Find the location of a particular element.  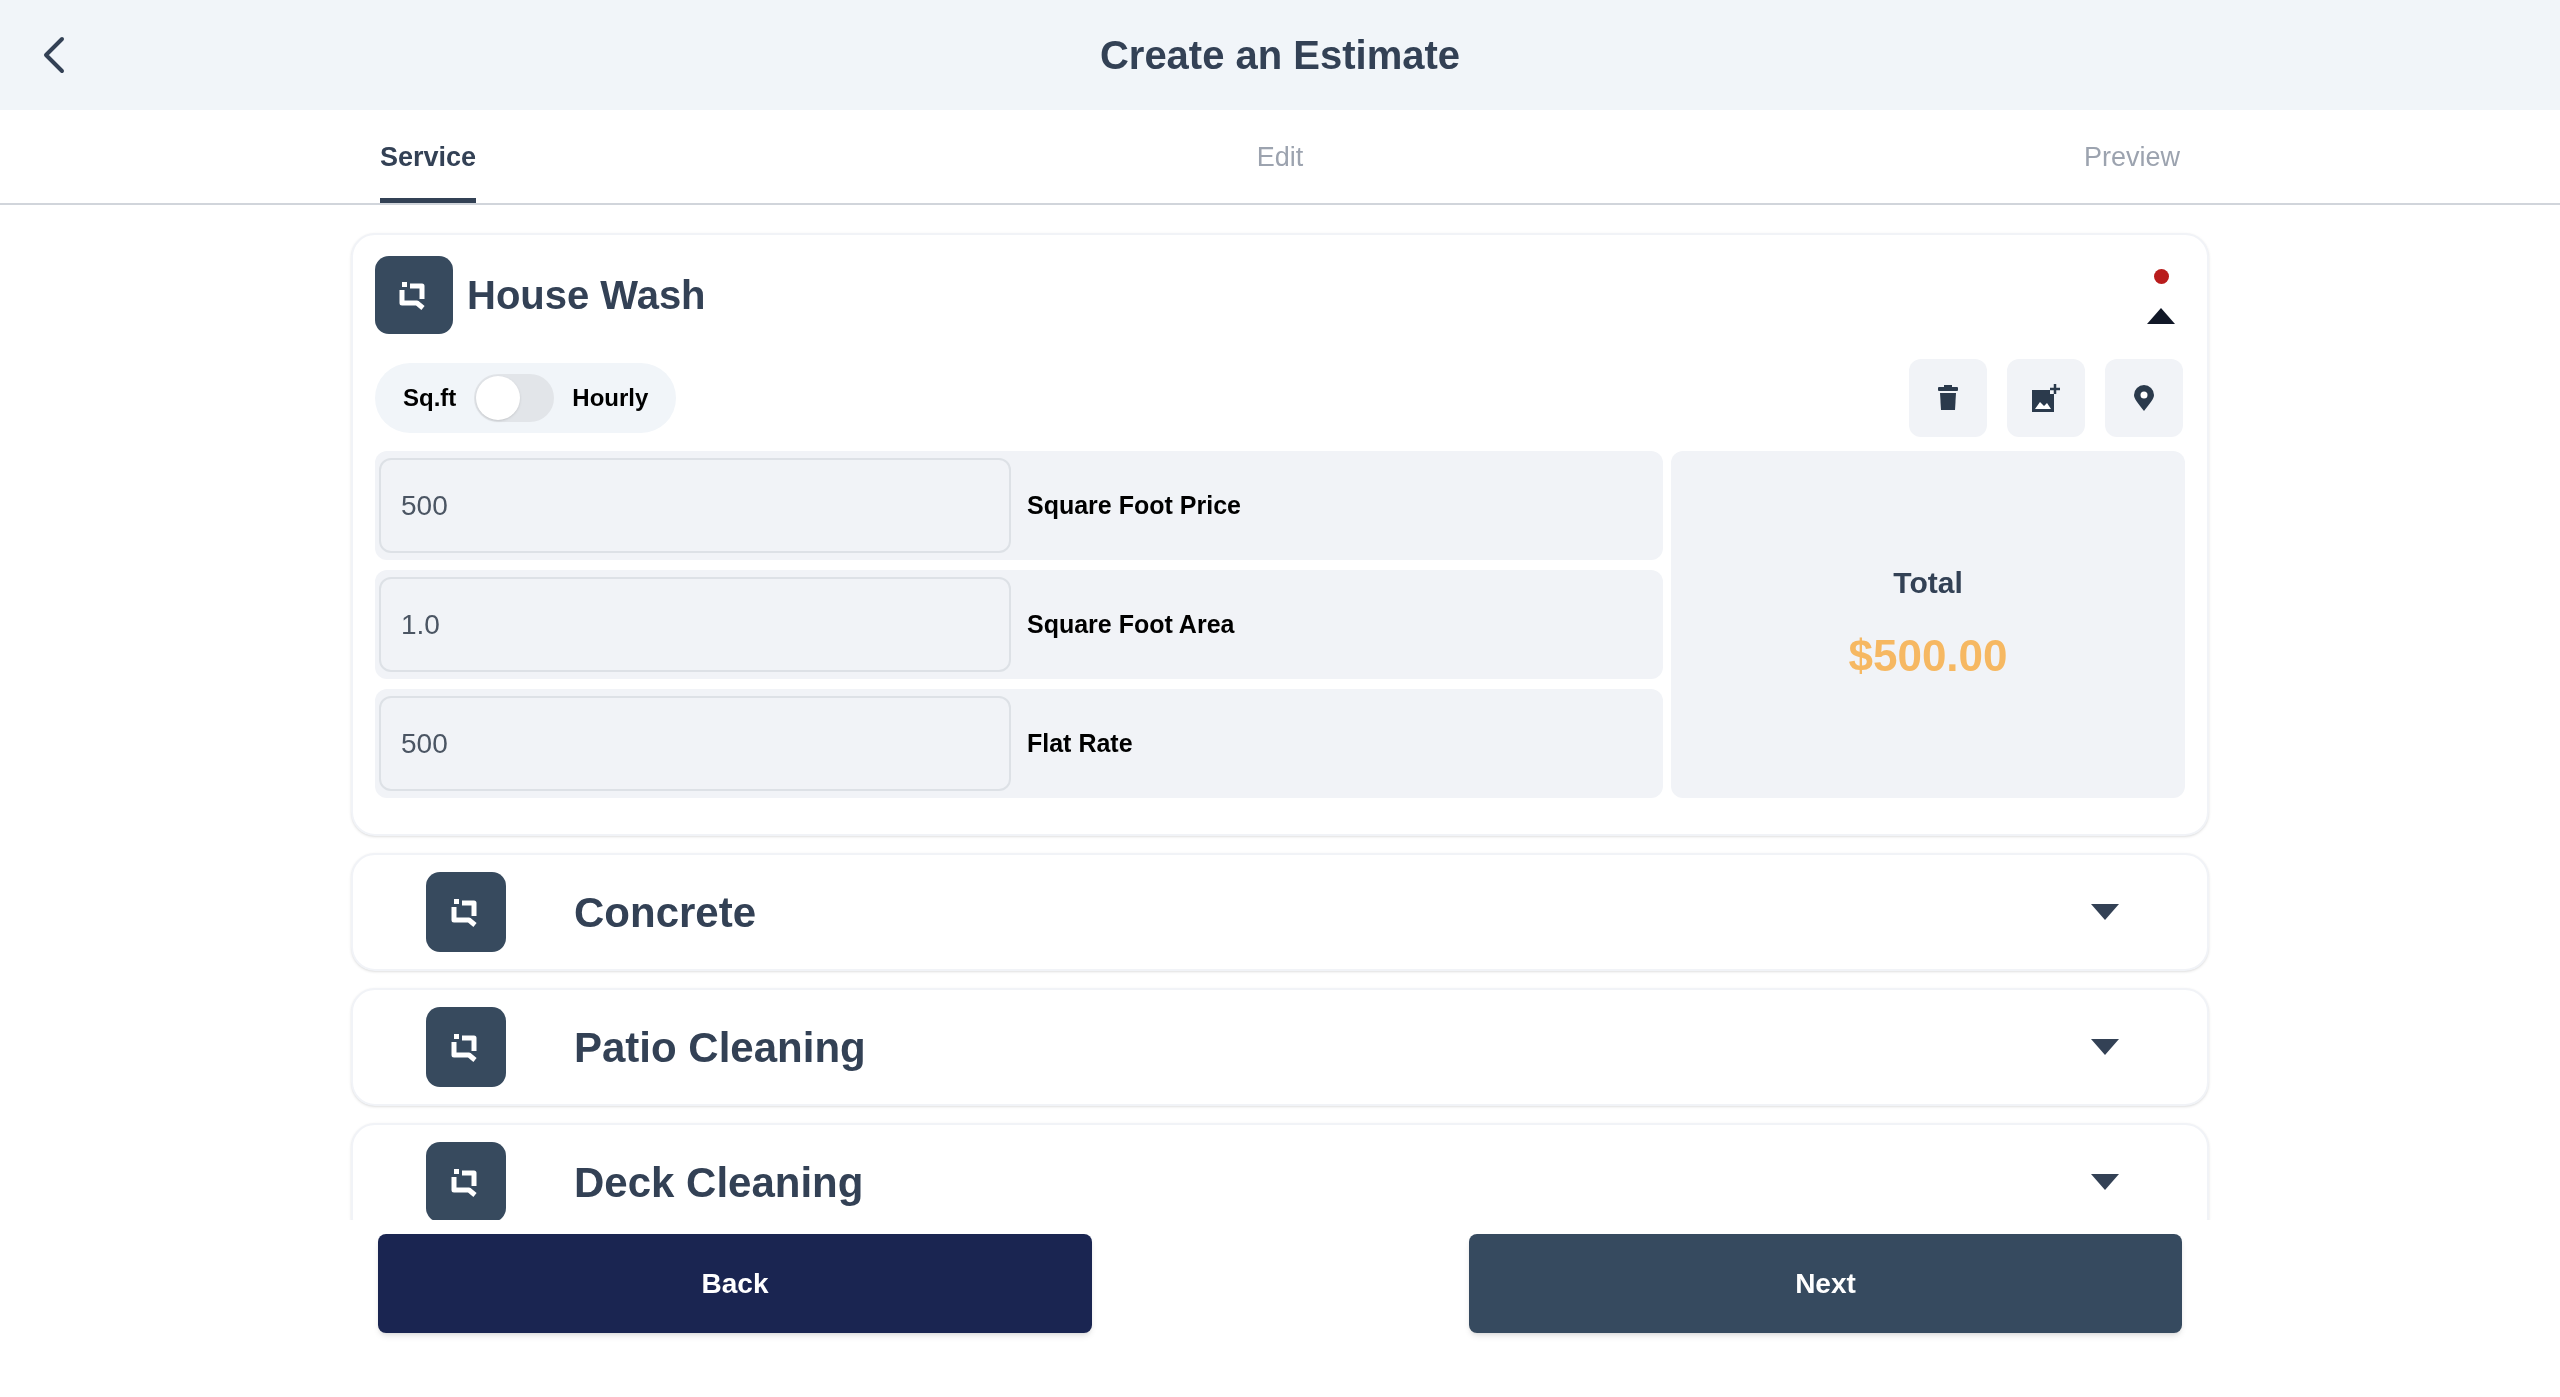

add-photo-button is located at coordinates (2046, 398).